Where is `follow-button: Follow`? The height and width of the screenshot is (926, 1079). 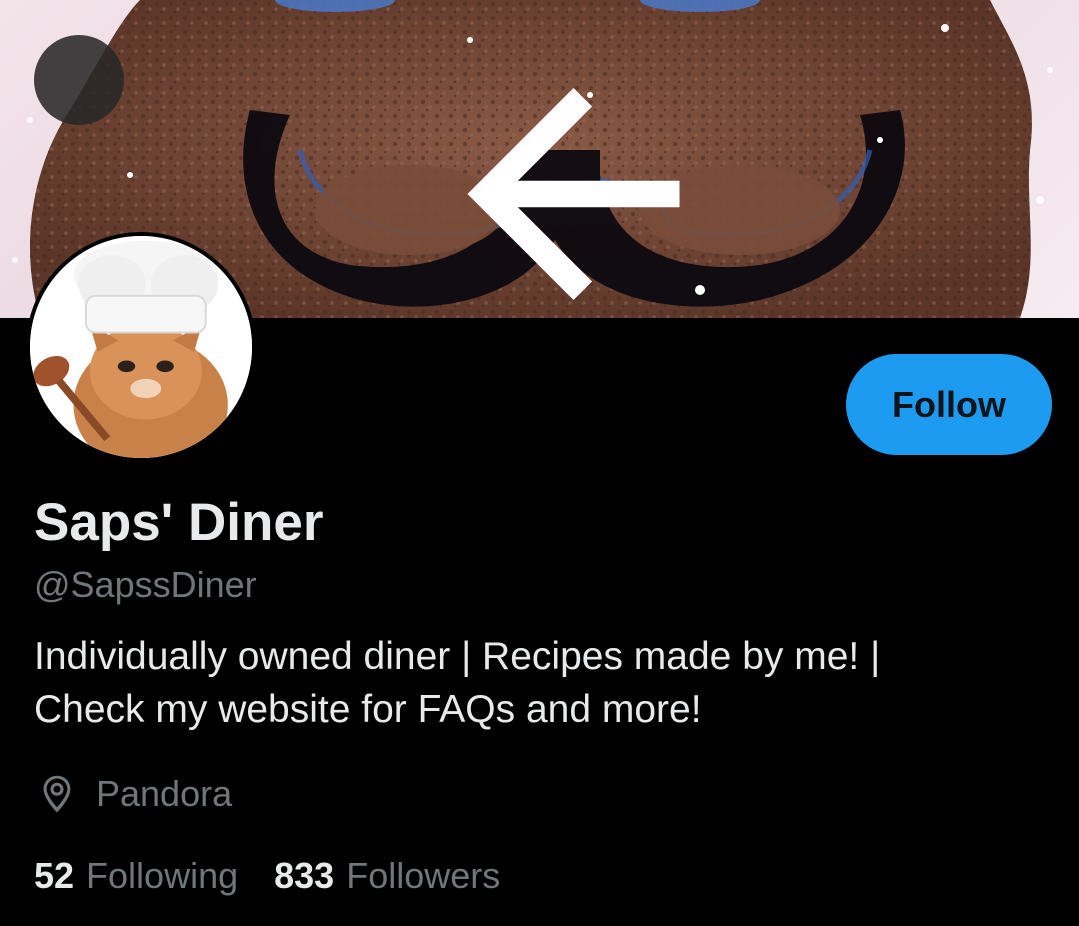 follow-button: Follow is located at coordinates (949, 404).